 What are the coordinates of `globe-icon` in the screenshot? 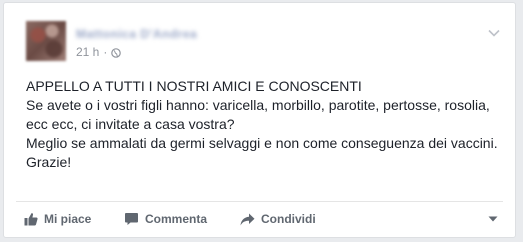 It's located at (116, 52).